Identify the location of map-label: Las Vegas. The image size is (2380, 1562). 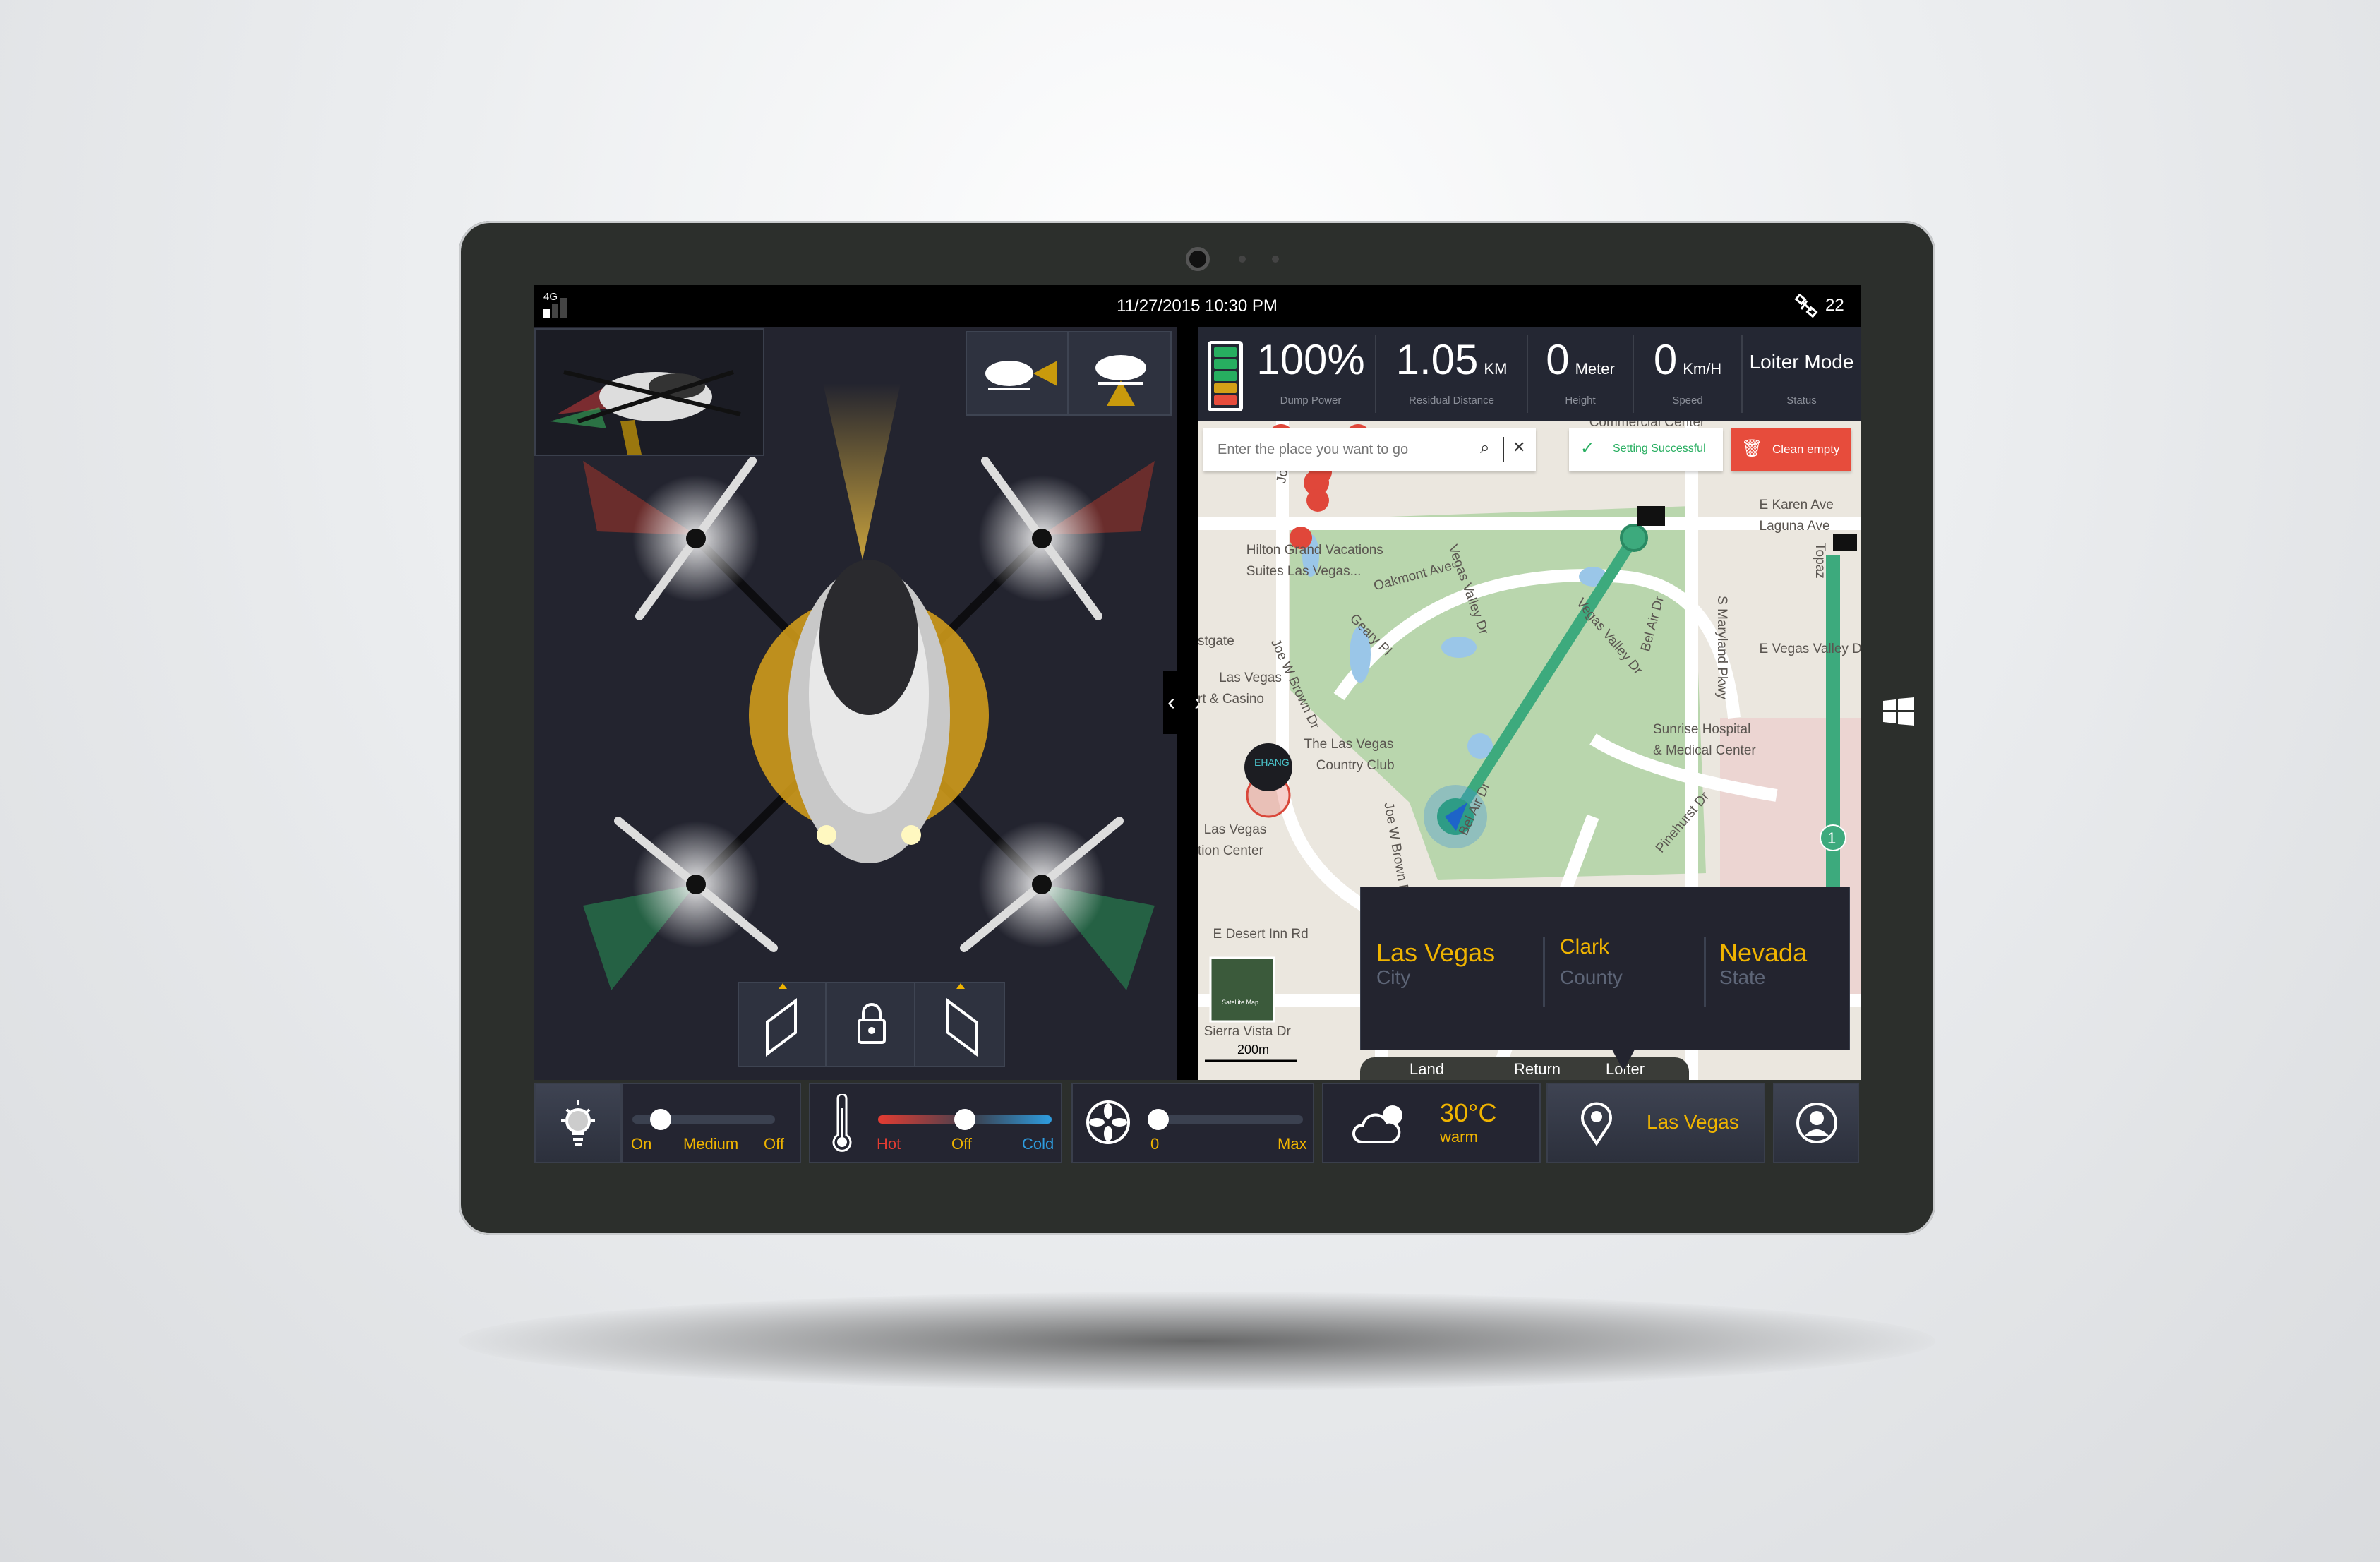
(1235, 830).